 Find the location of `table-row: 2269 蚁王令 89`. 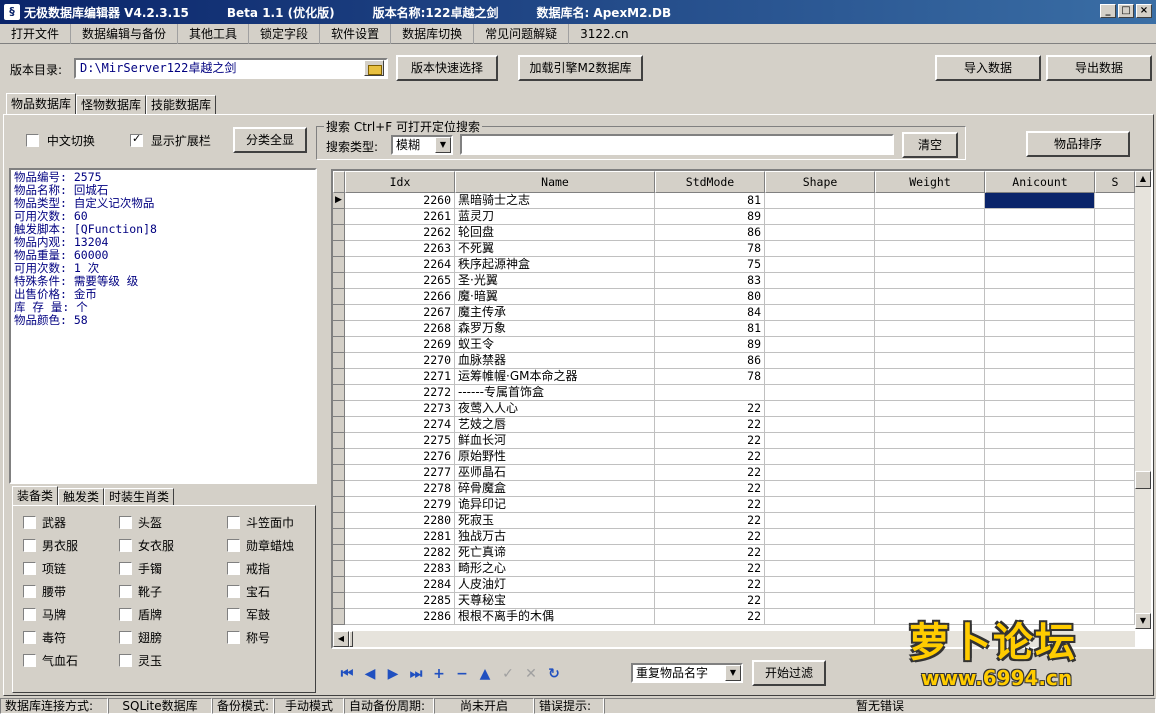

table-row: 2269 蚁王令 89 is located at coordinates (734, 345).